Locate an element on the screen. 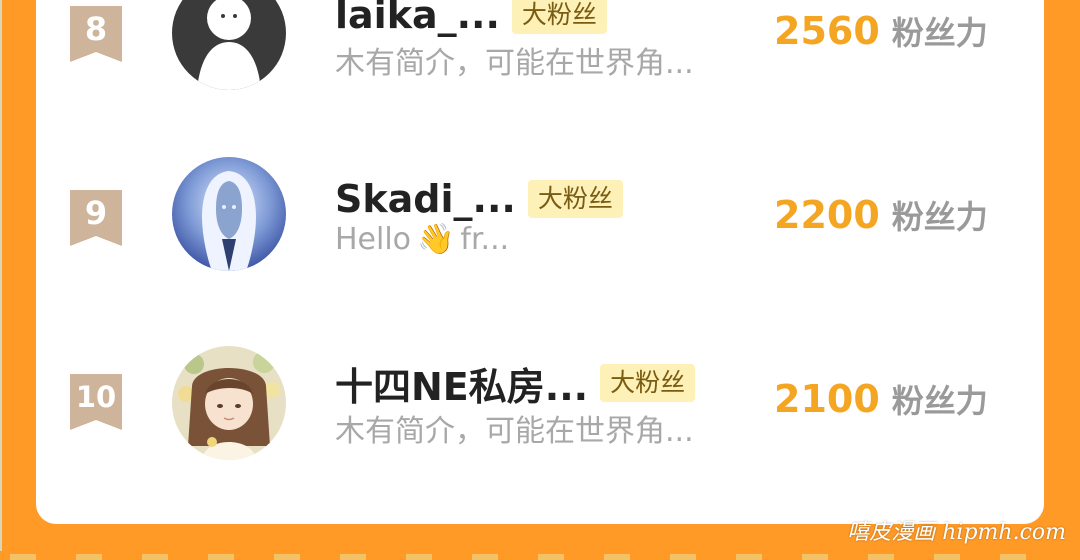 The width and height of the screenshot is (1080, 560). rank-number: 10 is located at coordinates (96, 397).